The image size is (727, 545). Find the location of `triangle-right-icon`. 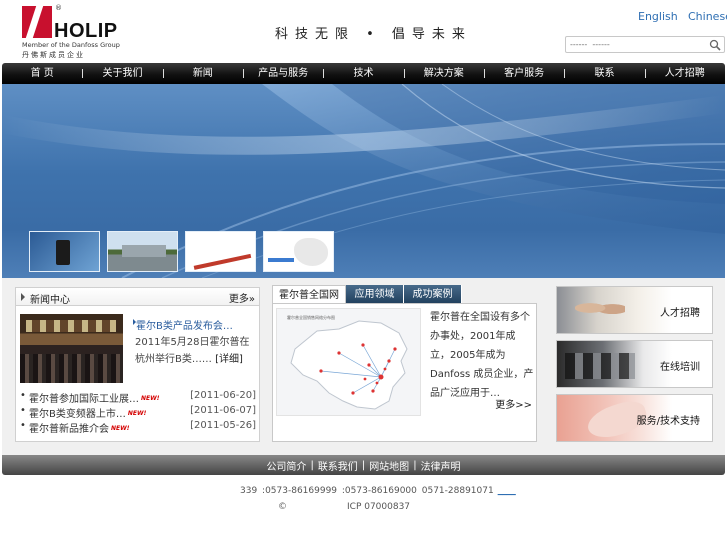

triangle-right-icon is located at coordinates (23, 297).